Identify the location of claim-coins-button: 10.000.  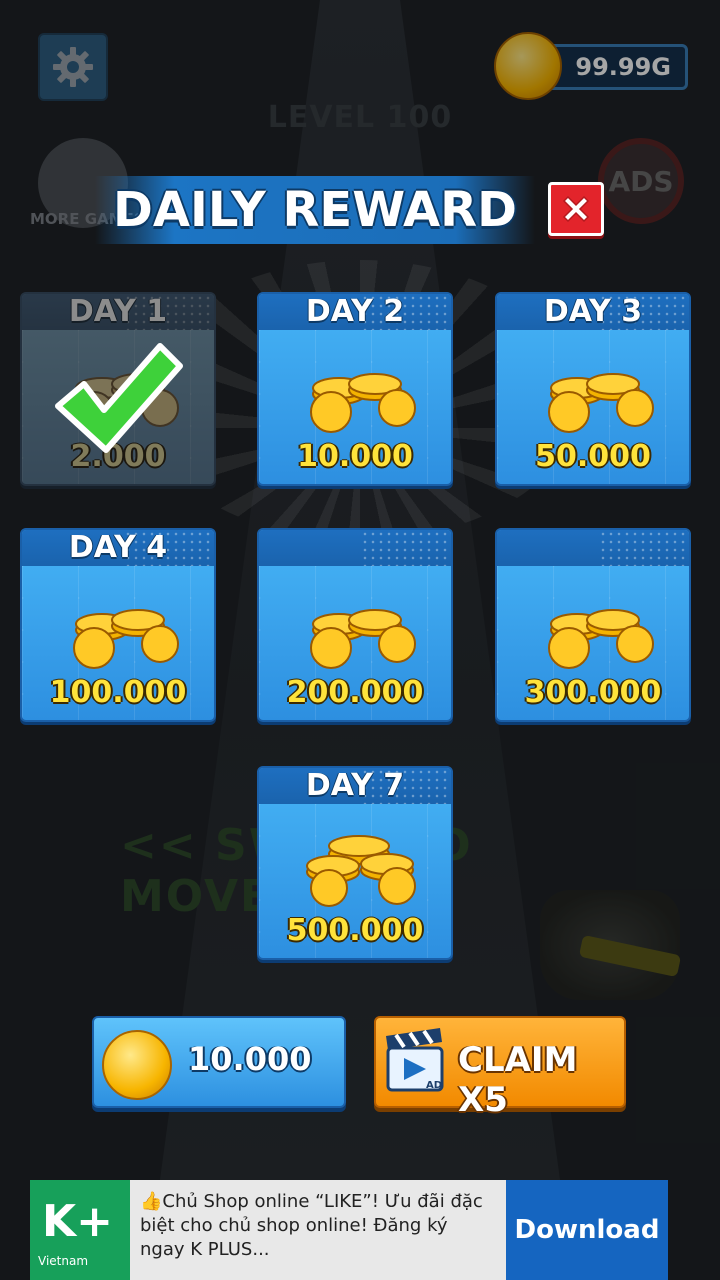
(219, 1062).